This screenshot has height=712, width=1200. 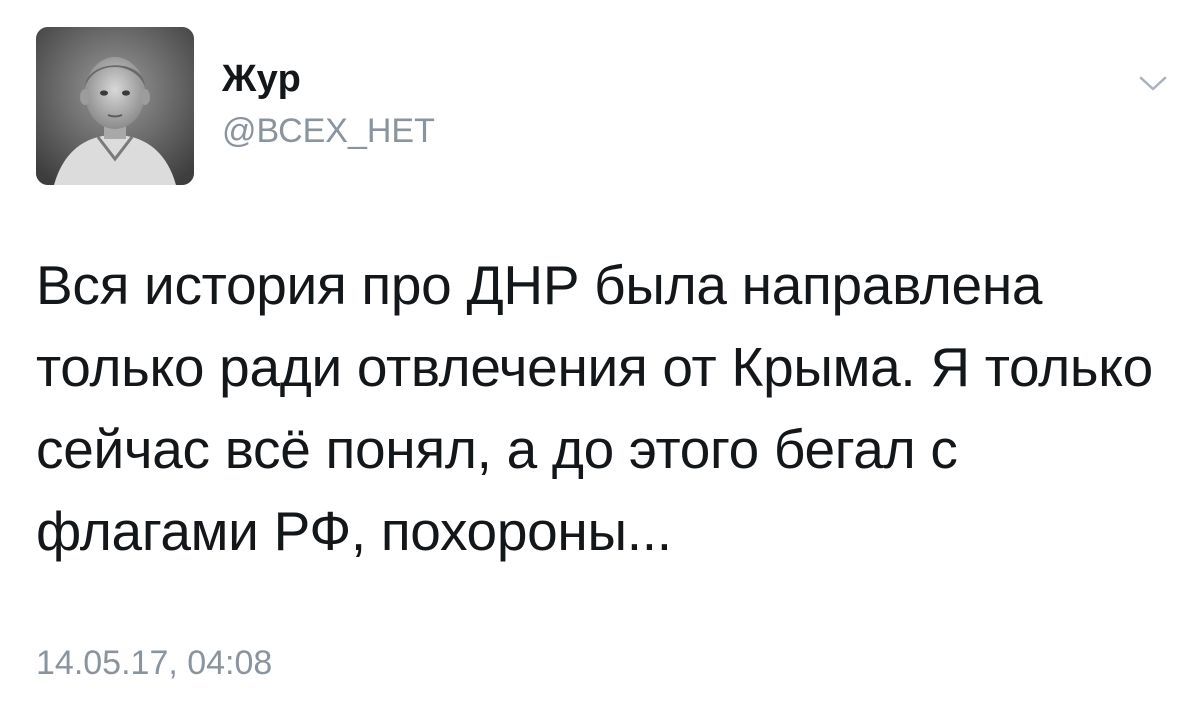 I want to click on avatar-photo, so click(x=115, y=106).